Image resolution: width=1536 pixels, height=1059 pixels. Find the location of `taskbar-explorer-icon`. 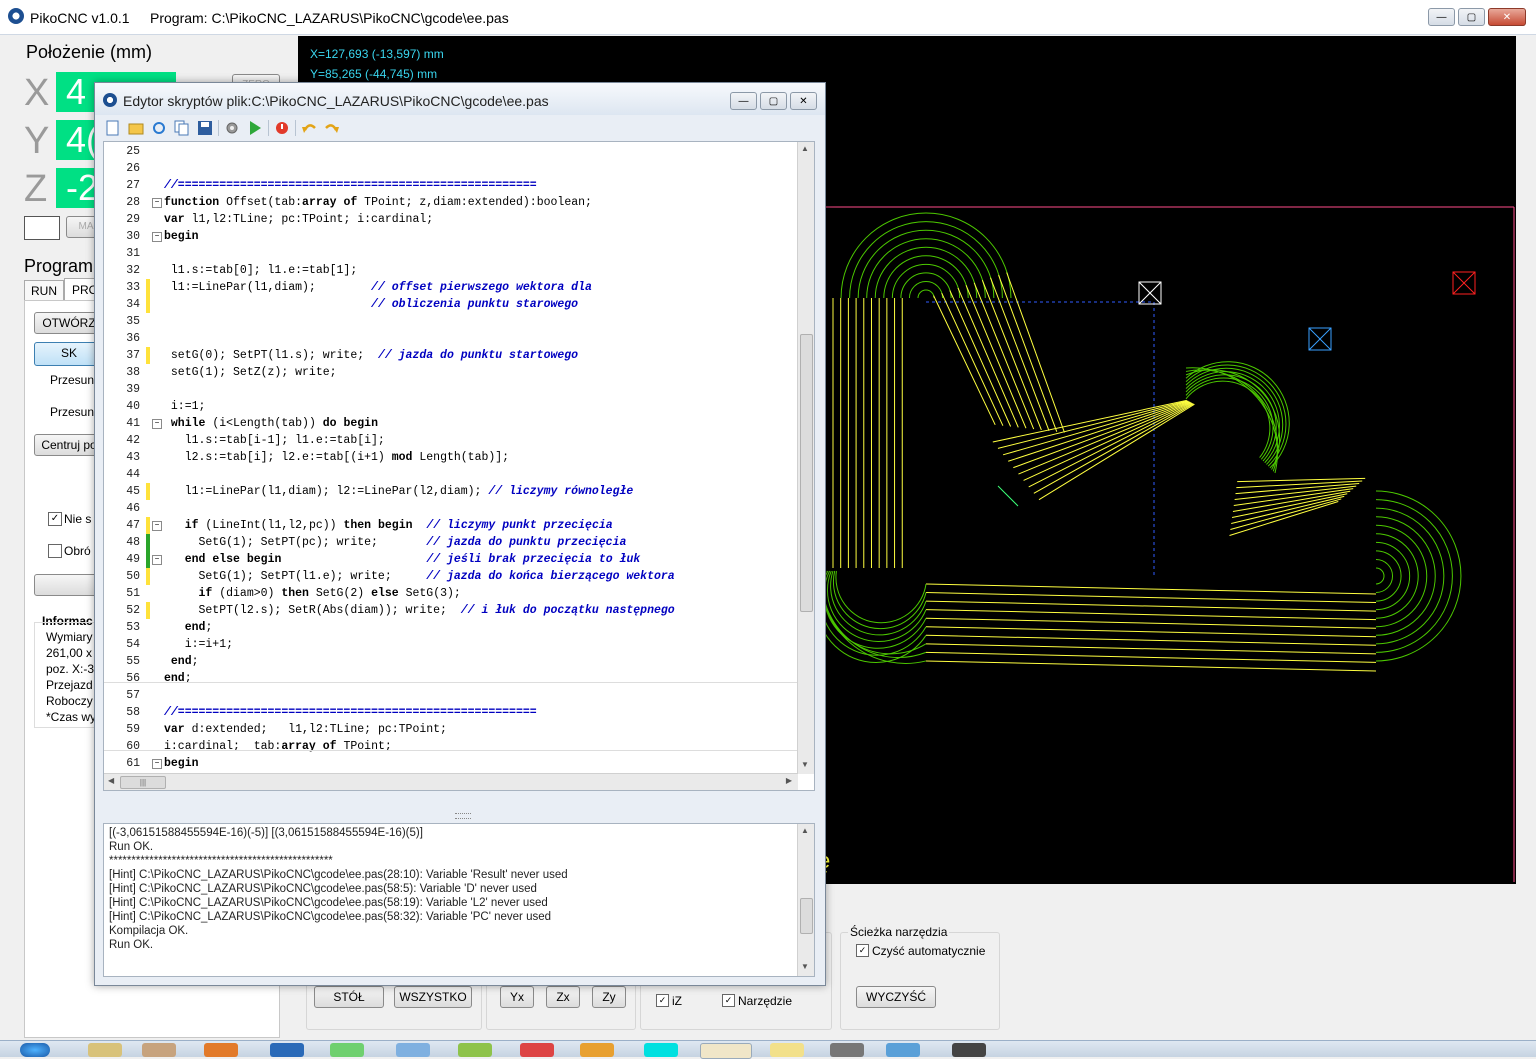

taskbar-explorer-icon is located at coordinates (105, 1050).